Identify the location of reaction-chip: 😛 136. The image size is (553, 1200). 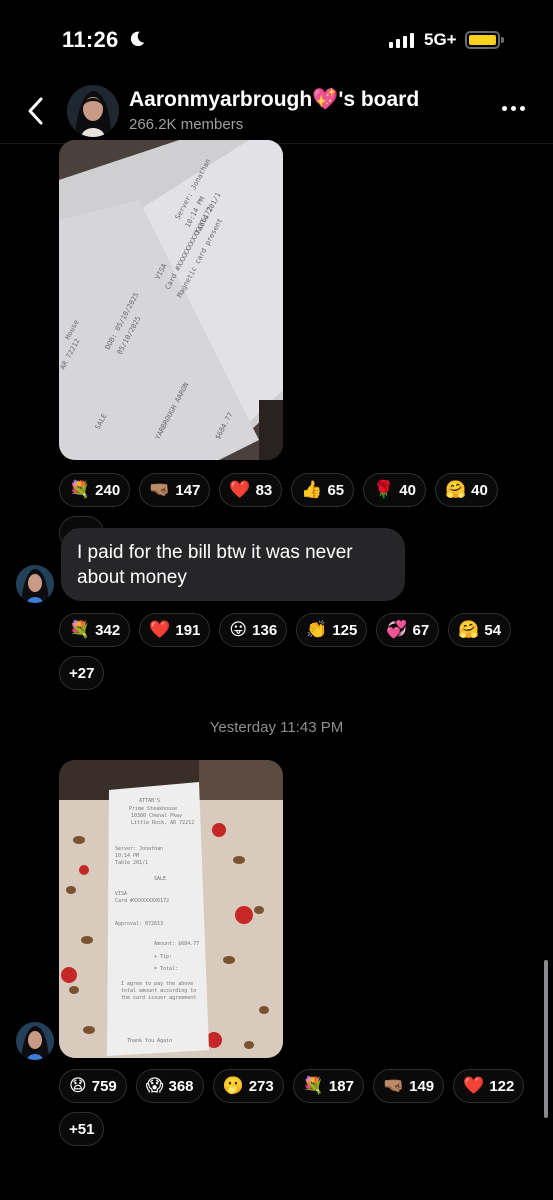
(253, 630).